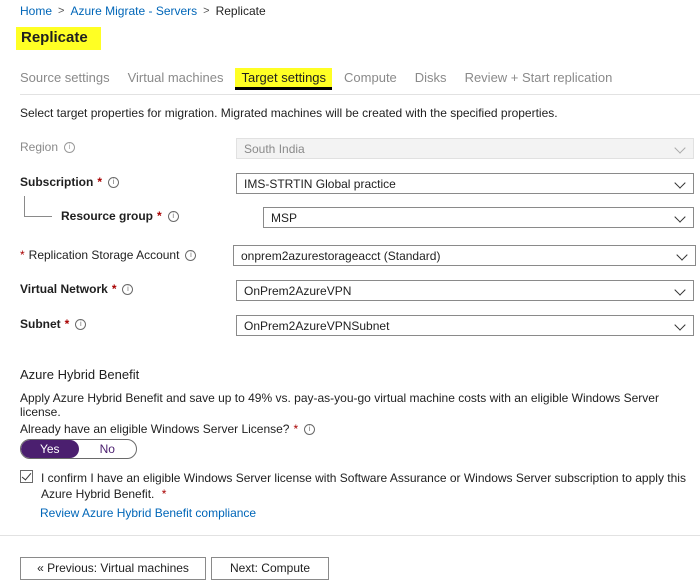 The width and height of the screenshot is (700, 583). I want to click on region-label-text: Region, so click(39, 147).